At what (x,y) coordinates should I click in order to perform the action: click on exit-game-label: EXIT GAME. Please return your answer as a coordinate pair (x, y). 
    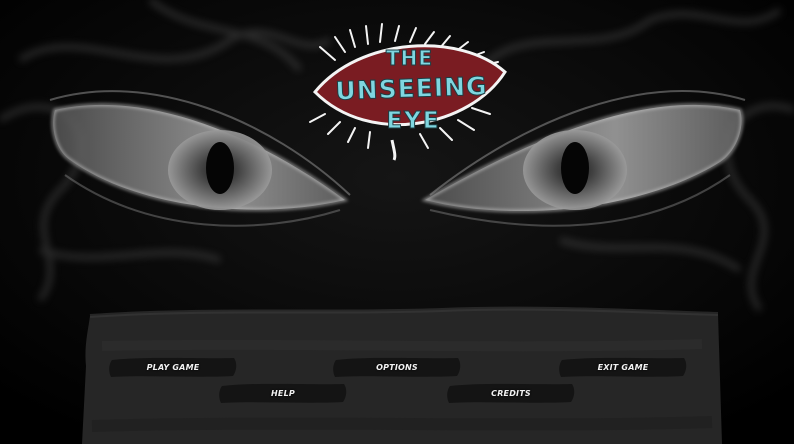
    Looking at the image, I should click on (623, 367).